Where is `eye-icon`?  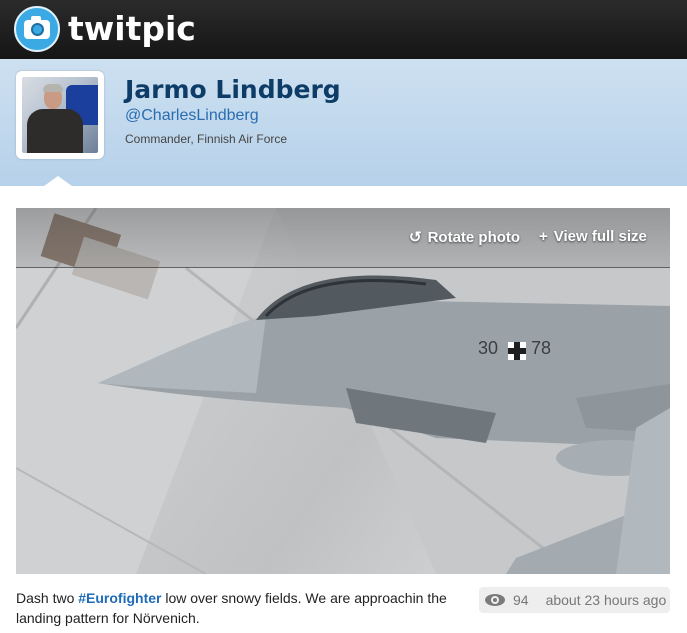
eye-icon is located at coordinates (495, 600).